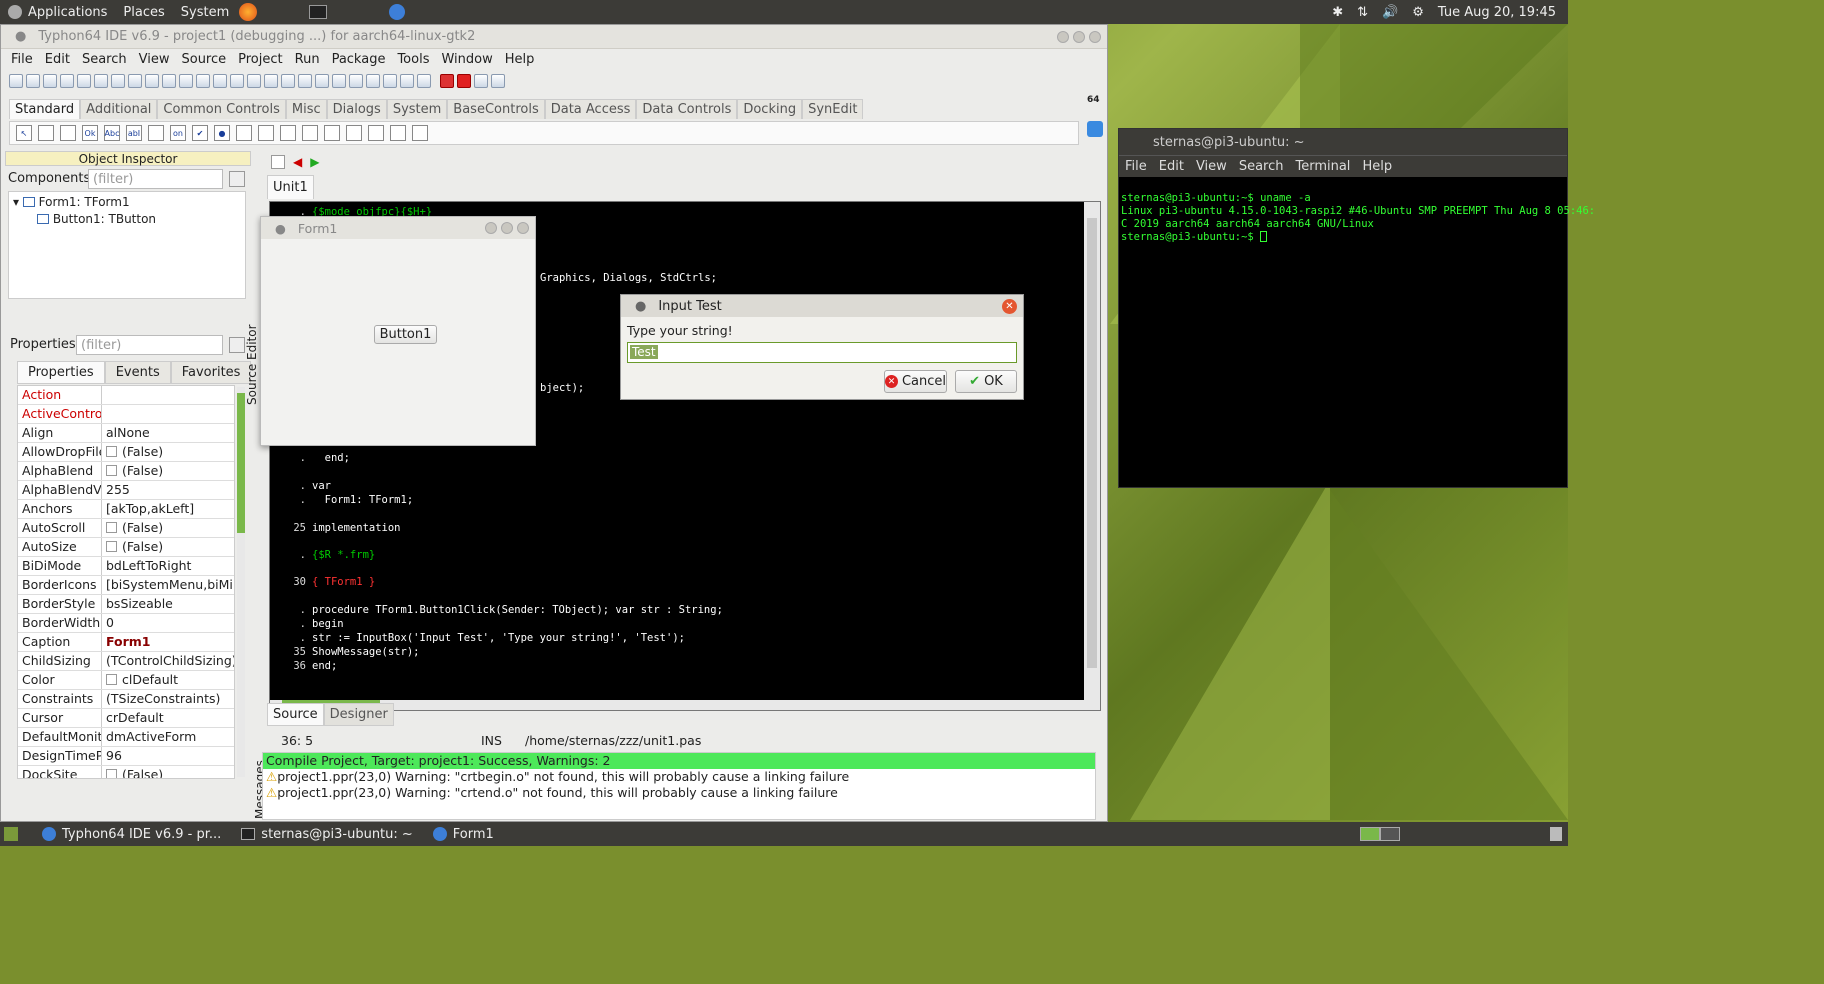 The width and height of the screenshot is (1824, 984). Describe the element at coordinates (496, 109) in the screenshot. I see `tab-basecontrols: BaseControls` at that location.